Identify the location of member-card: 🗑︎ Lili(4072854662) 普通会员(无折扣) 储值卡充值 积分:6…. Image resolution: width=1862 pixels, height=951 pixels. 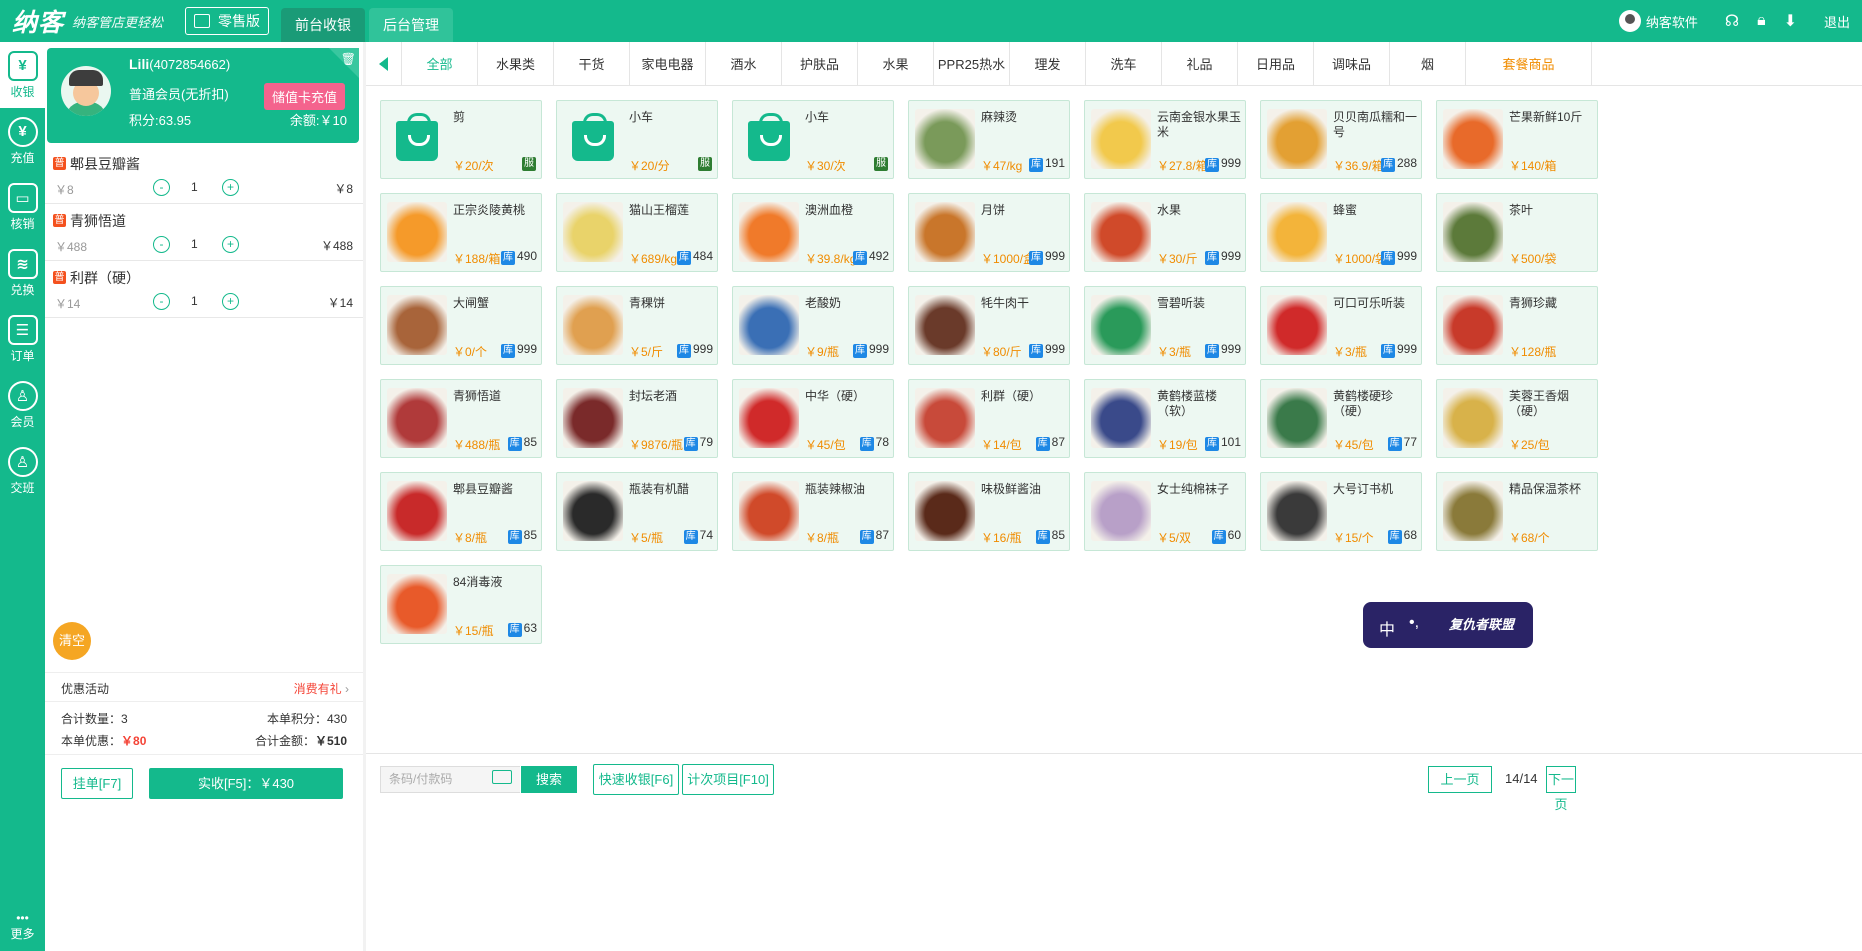
(203, 95).